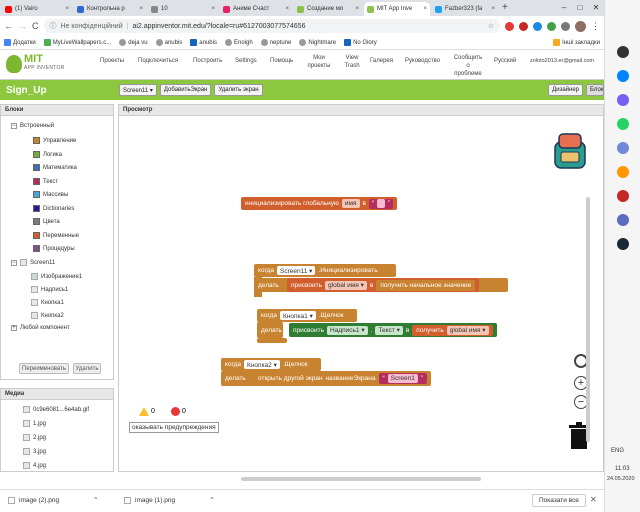 Image resolution: width=640 pixels, height=512 pixels. Describe the element at coordinates (56, 276) in the screenshot. I see `tree-component: Изображение1` at that location.